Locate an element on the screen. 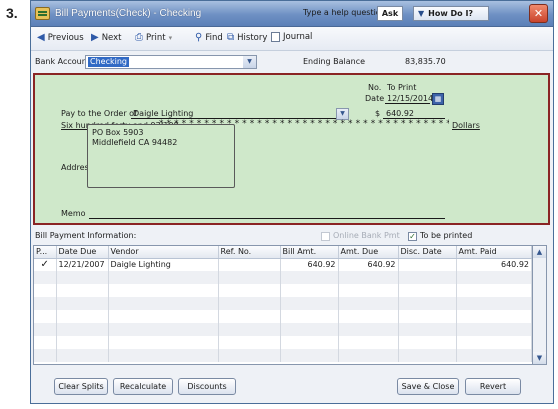 The height and width of the screenshot is (409, 558). ending-balance-value: 83,835.70 is located at coordinates (425, 61).